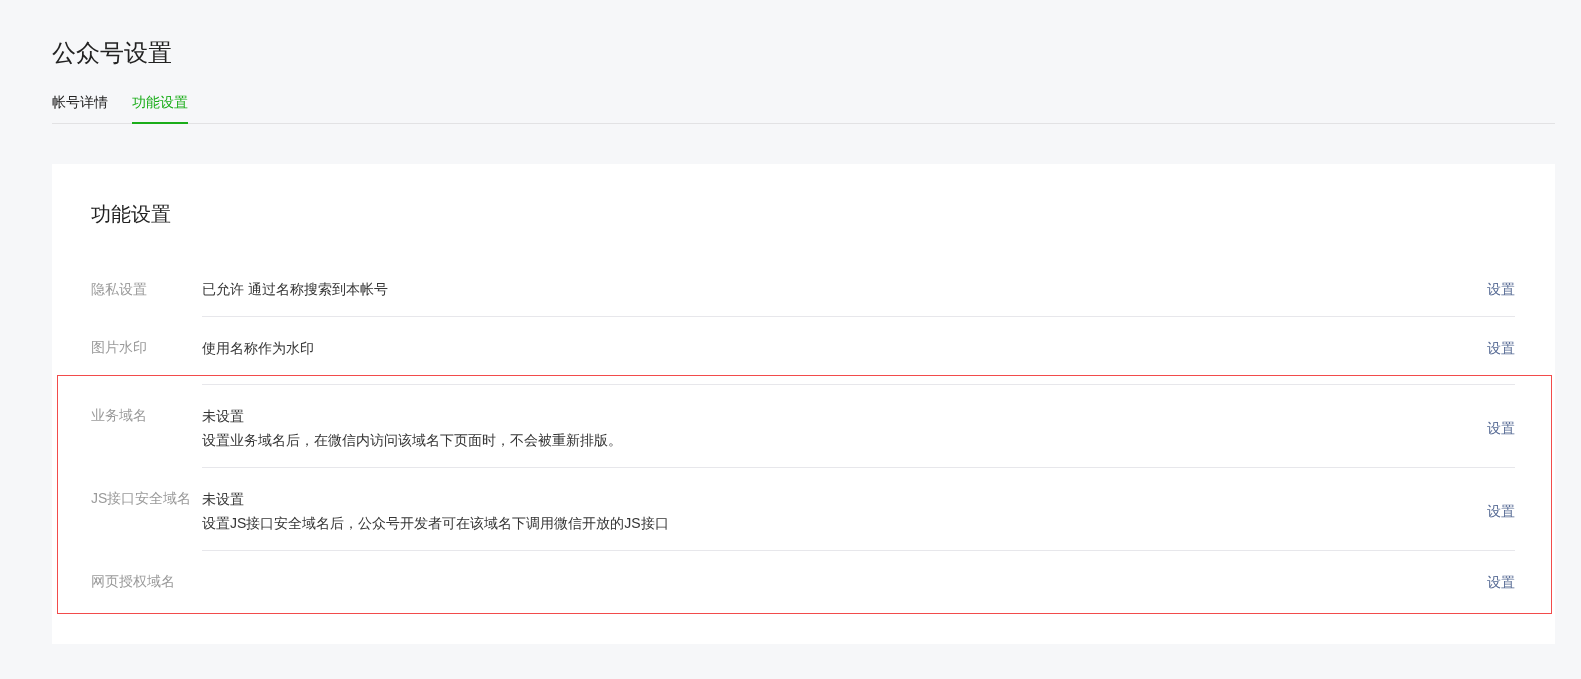 This screenshot has height=679, width=1581. I want to click on setting-label: 隐私设置, so click(119, 289).